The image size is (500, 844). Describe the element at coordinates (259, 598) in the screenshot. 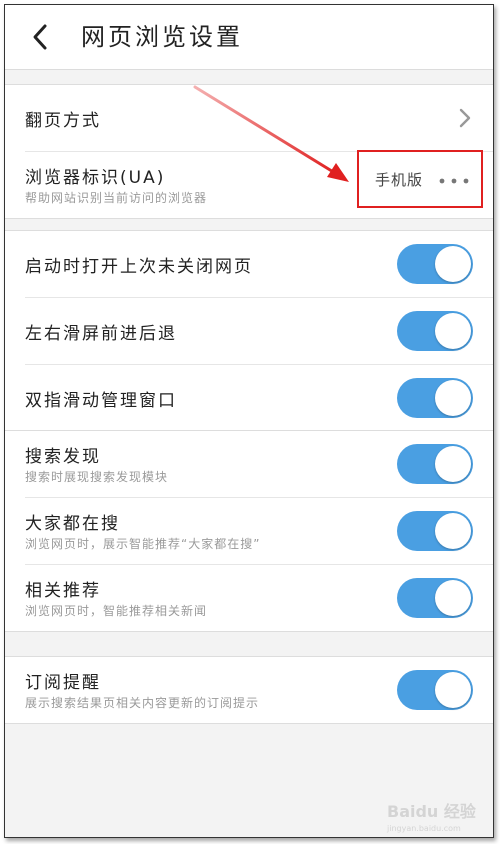

I see `toggle-row: 相关推荐 浏览网页时，智能推荐相关新闻` at that location.